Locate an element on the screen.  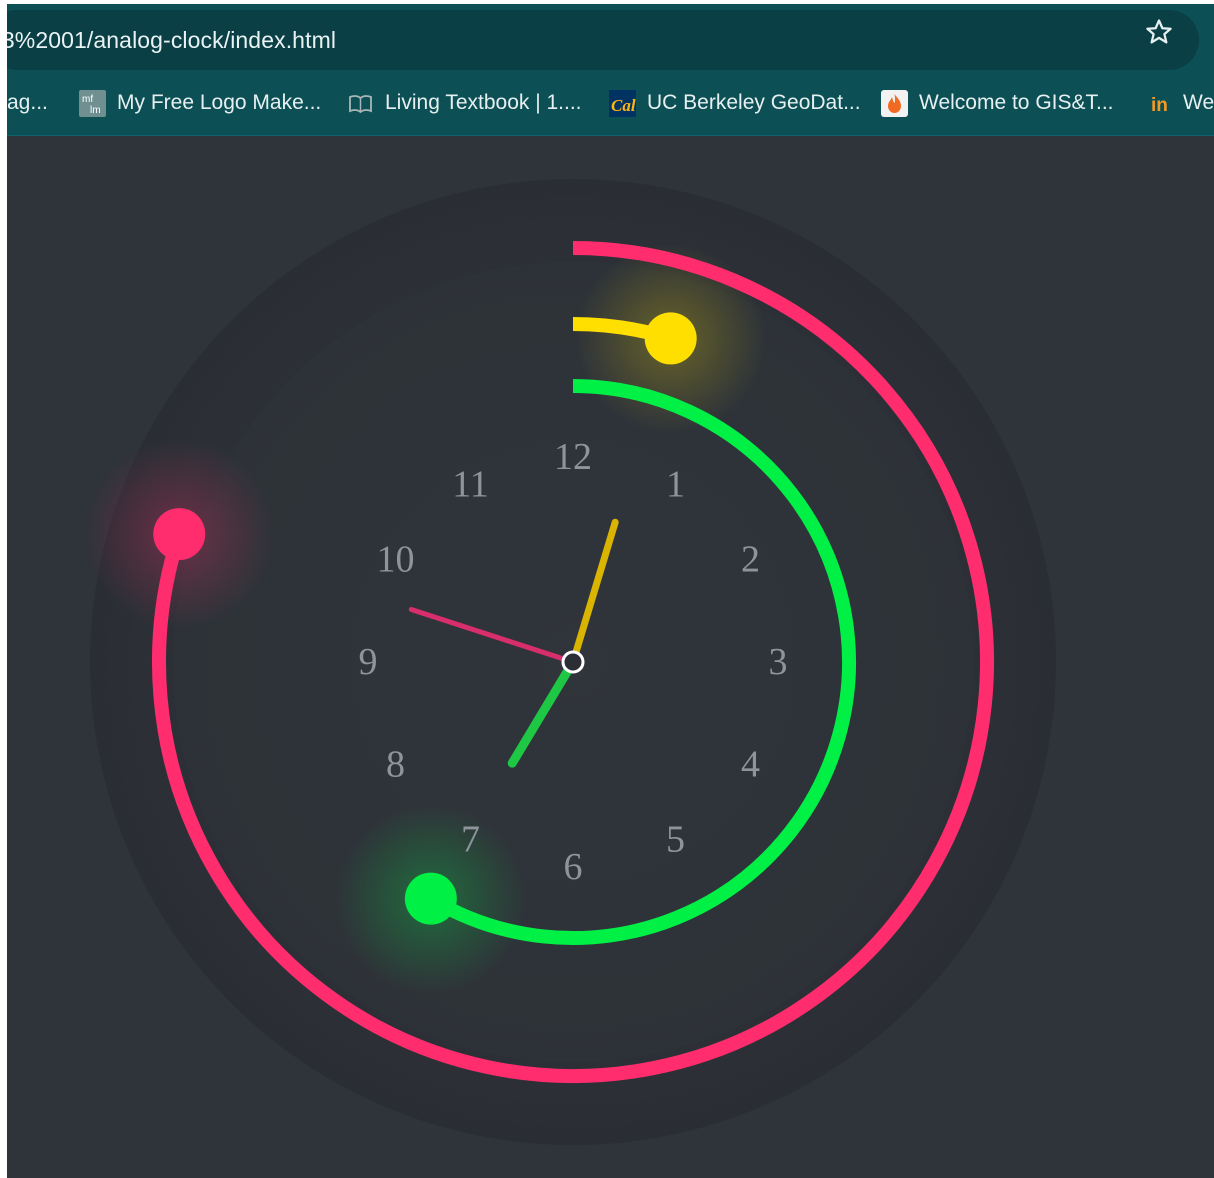
numeral-11: 11 is located at coordinates (470, 484).